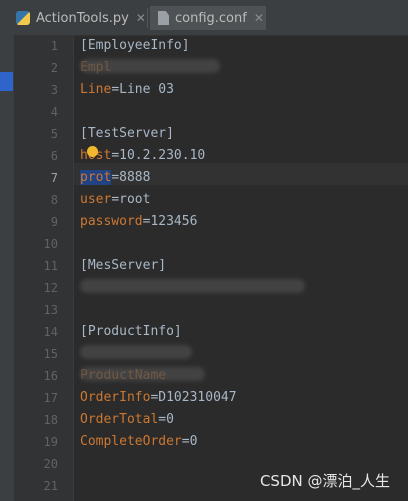 The image size is (408, 501). What do you see at coordinates (50, 420) in the screenshot?
I see `line-number: 18` at bounding box center [50, 420].